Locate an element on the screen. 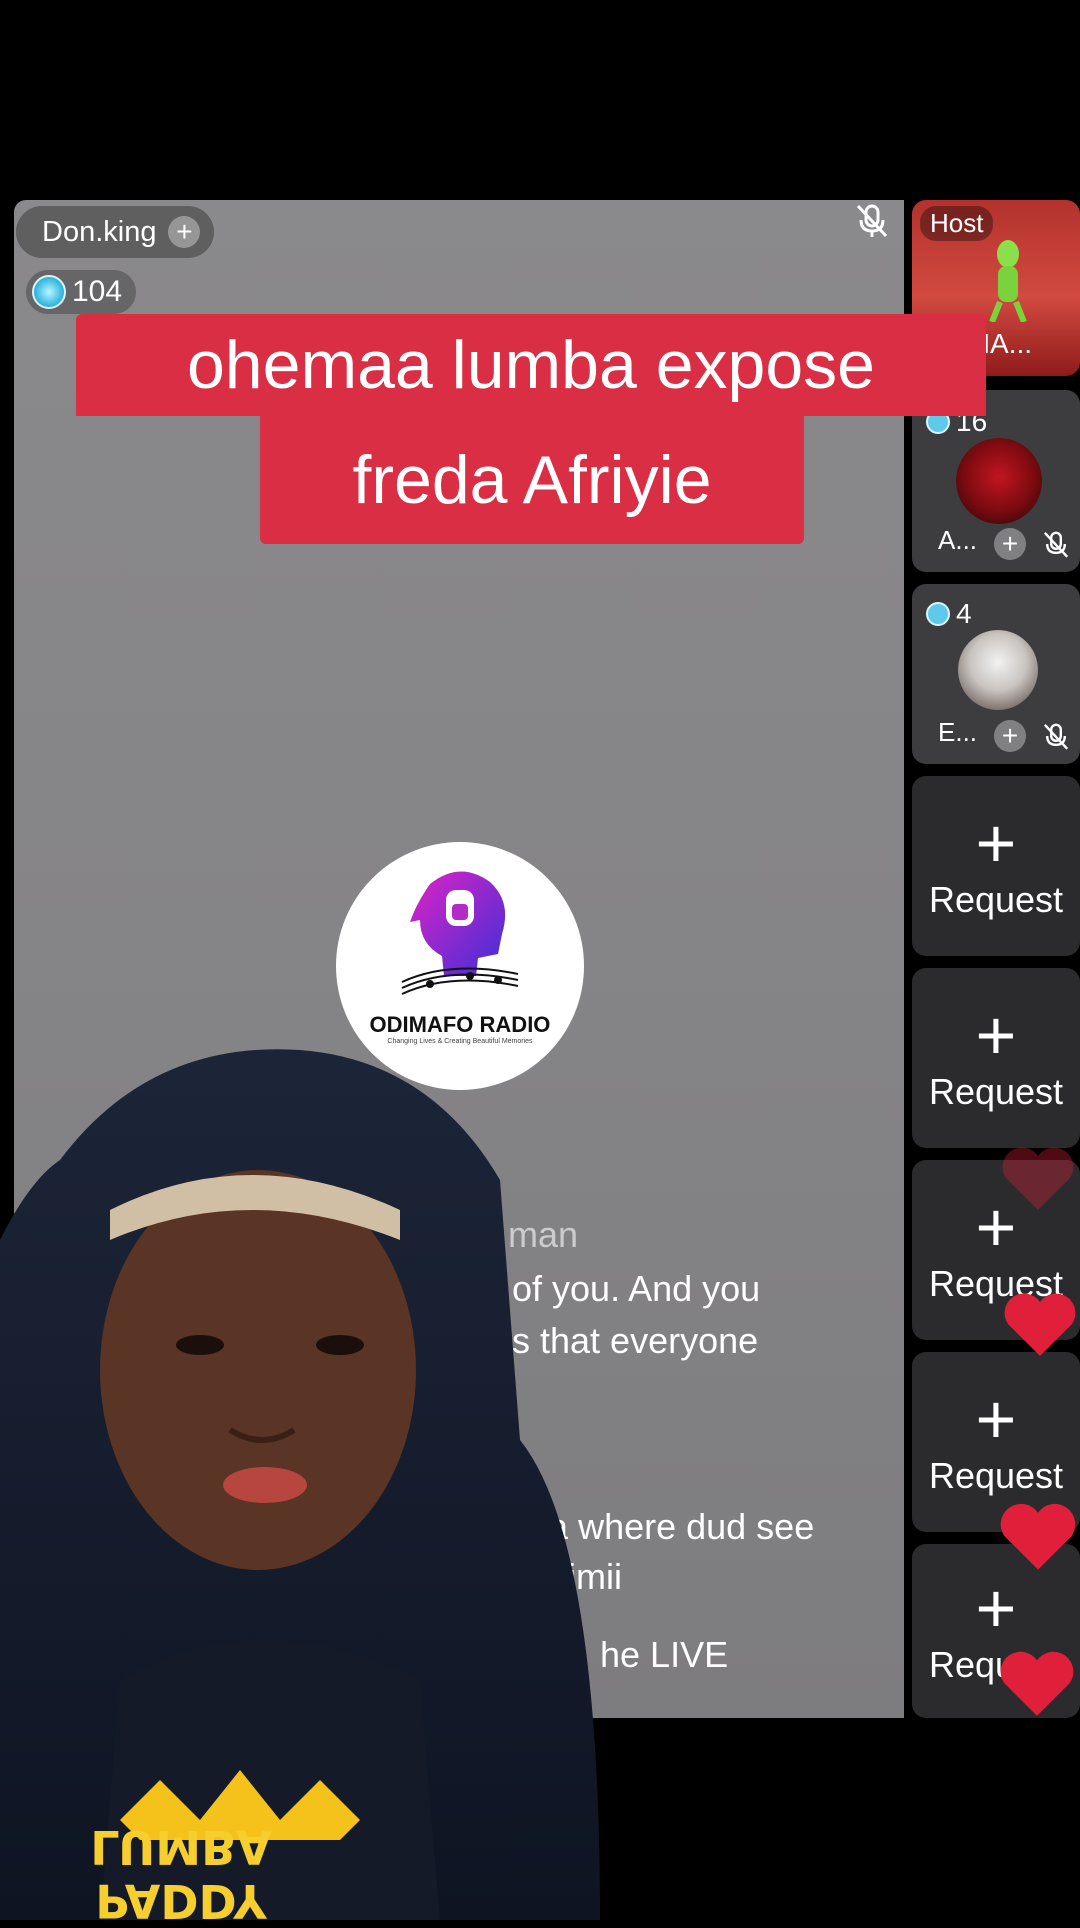 The width and height of the screenshot is (1080, 1928). headphones-logo-icon is located at coordinates (460, 933).